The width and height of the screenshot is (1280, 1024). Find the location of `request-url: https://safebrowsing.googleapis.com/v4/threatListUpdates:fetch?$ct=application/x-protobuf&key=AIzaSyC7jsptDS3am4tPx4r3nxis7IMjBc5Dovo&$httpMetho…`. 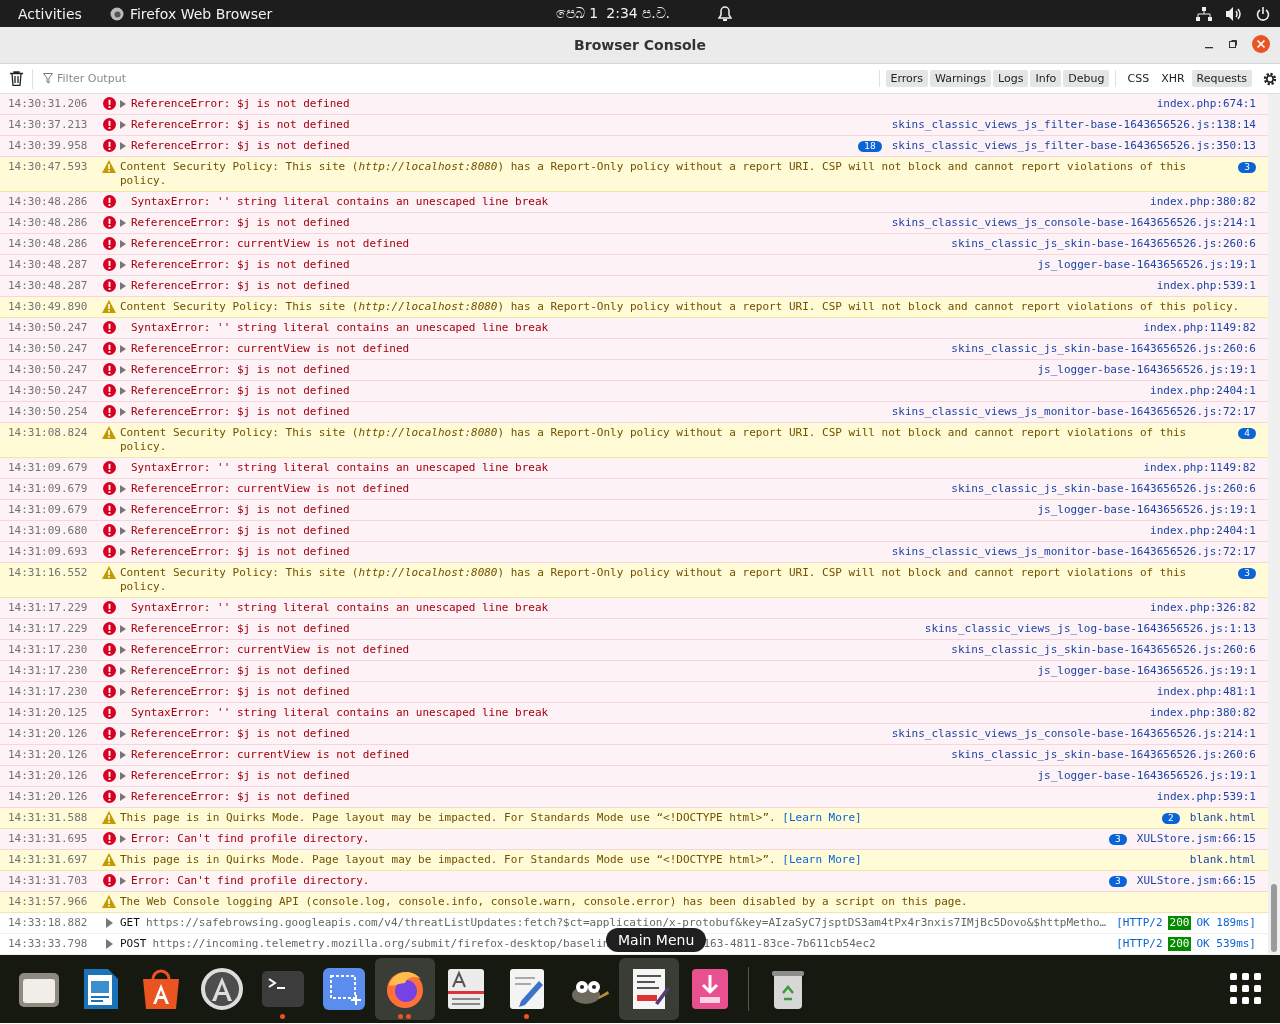

request-url: https://safebrowsing.googleapis.com/v4/threatListUpdates:fetch?$ct=application/x-protobuf&key=AIzaSyC7jsptDS3am4tPx4r3nxis7IMjBc5Dovo&$httpMetho… is located at coordinates (626, 922).